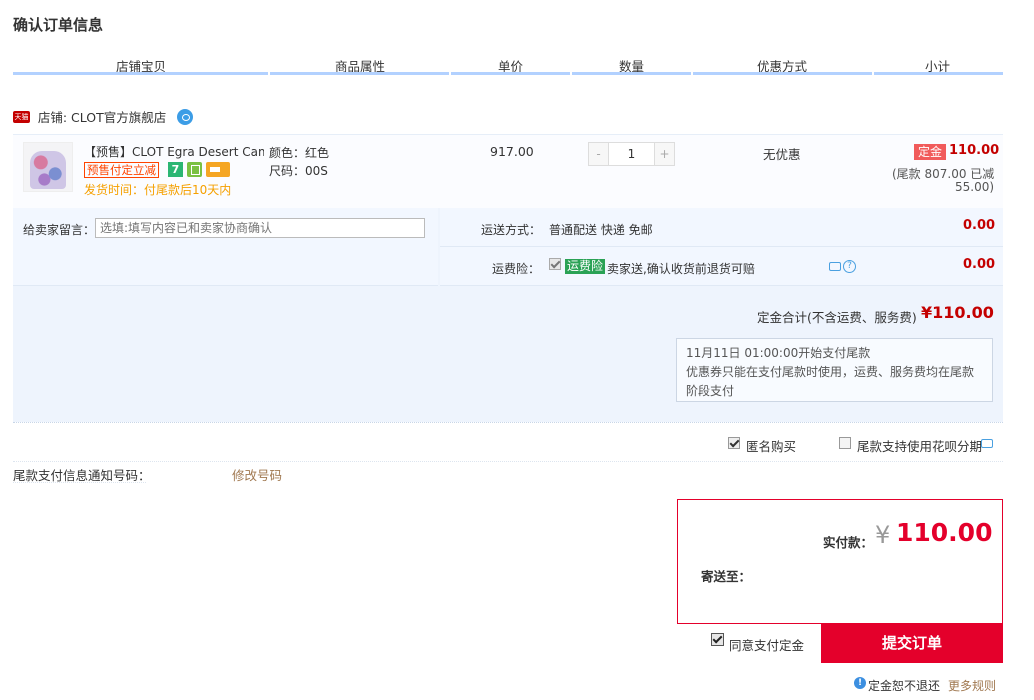  What do you see at coordinates (58, 25) in the screenshot?
I see `page-title: 确认订单信息` at bounding box center [58, 25].